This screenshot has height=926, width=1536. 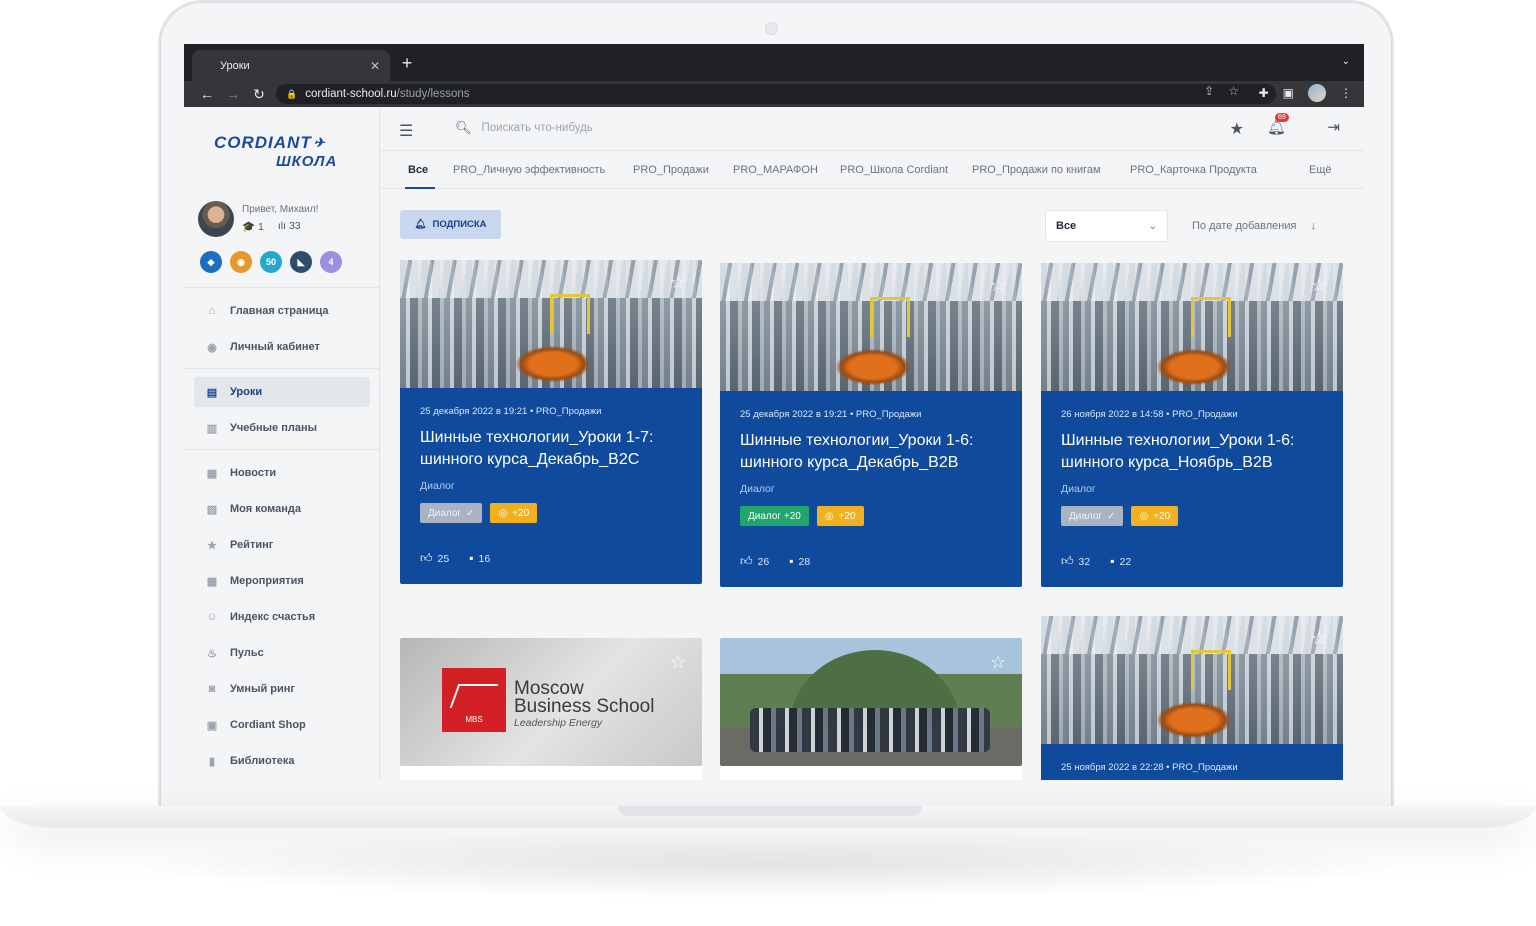 I want to click on sidebar-item-shop: ▣ Cordiant Shop, so click(x=282, y=725).